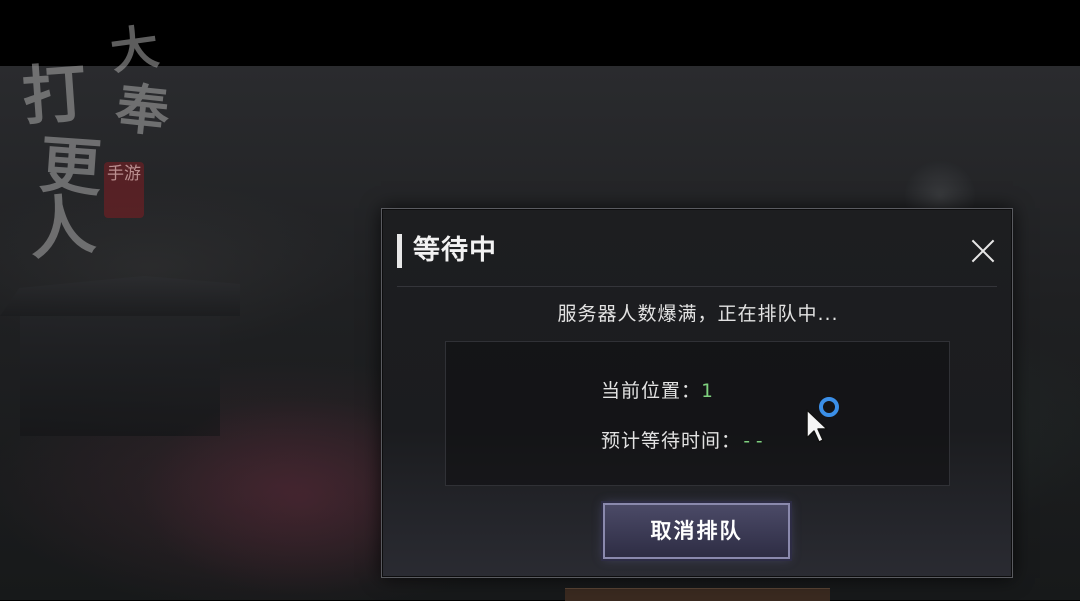 The image size is (1080, 601). Describe the element at coordinates (817, 426) in the screenshot. I see `mouse-cursor-icon` at that location.